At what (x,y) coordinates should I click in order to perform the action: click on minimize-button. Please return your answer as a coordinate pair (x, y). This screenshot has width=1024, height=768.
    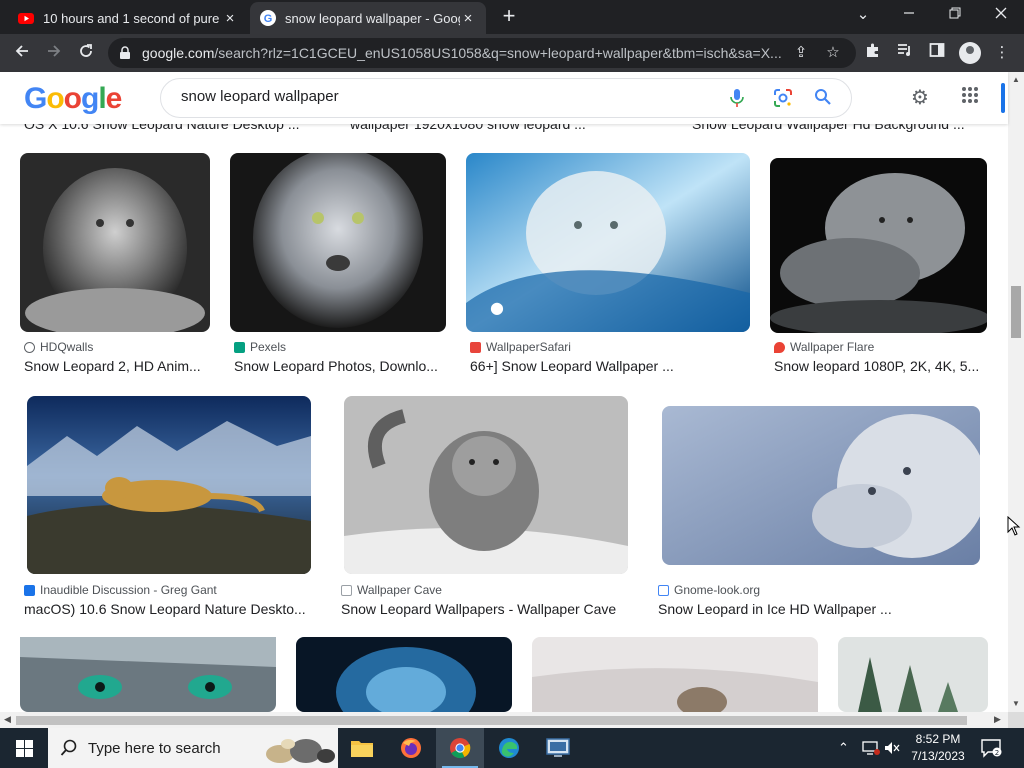
    Looking at the image, I should click on (909, 16).